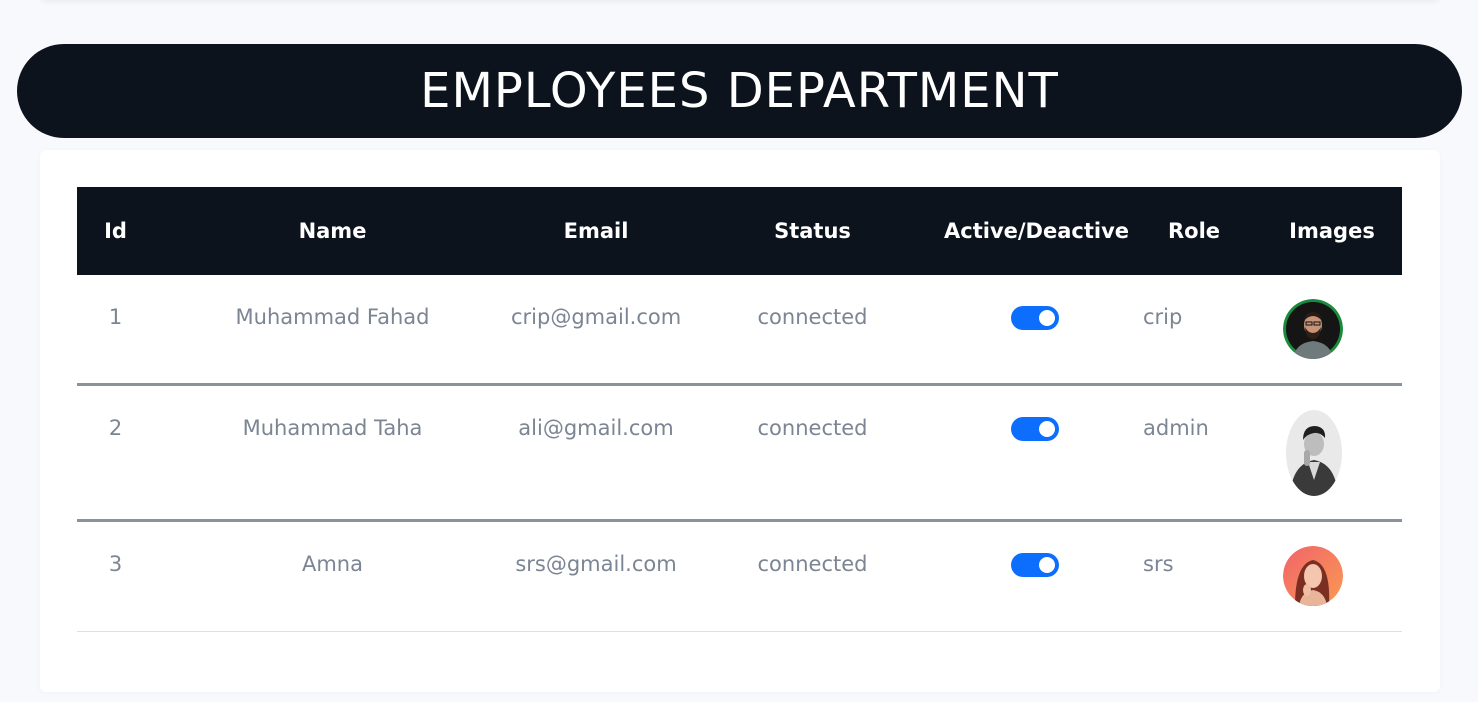 This screenshot has width=1478, height=702. I want to click on table-row: 3 Amna srs@gmail.com connected srs, so click(739, 576).